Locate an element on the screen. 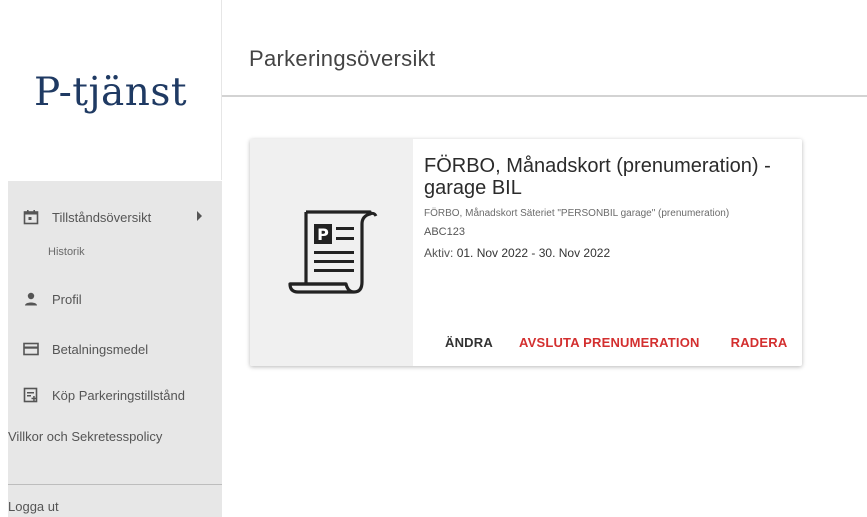  parking-ticket-icon: P is located at coordinates (332, 252).